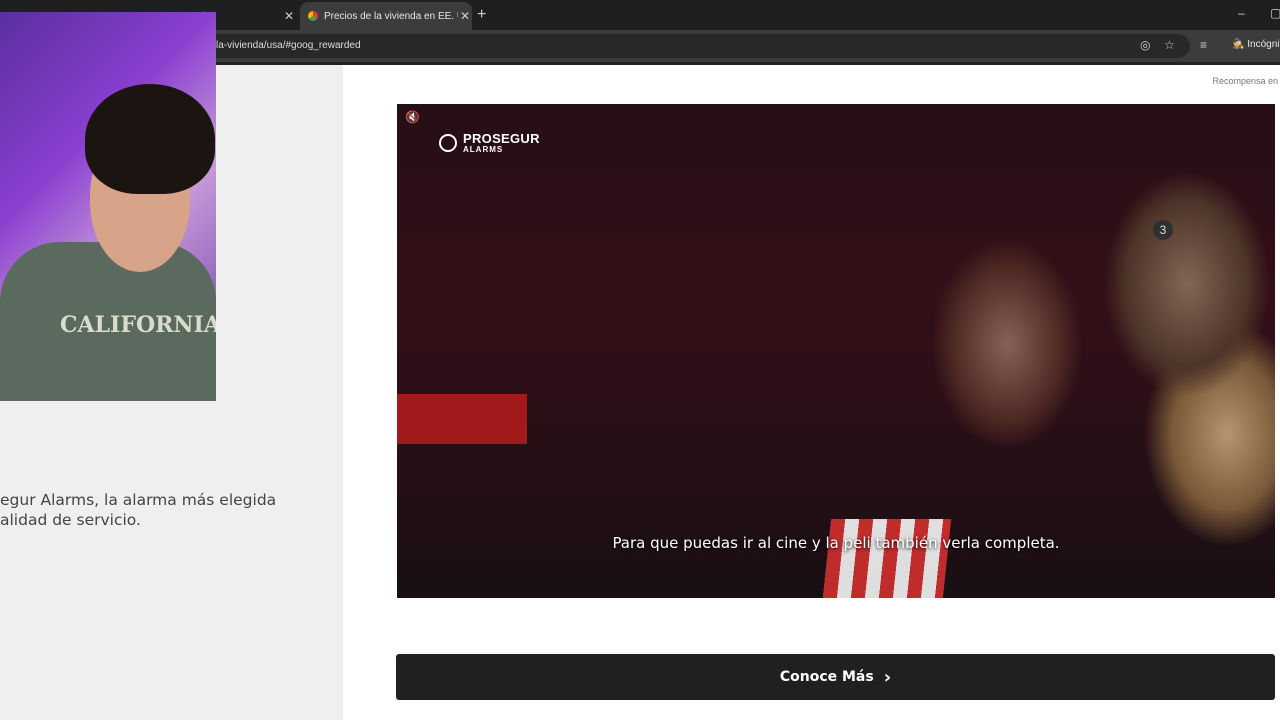 The width and height of the screenshot is (1280, 720). Describe the element at coordinates (288, 45) in the screenshot. I see `url-text: la-vivienda/usa/#goog_rewarded` at that location.